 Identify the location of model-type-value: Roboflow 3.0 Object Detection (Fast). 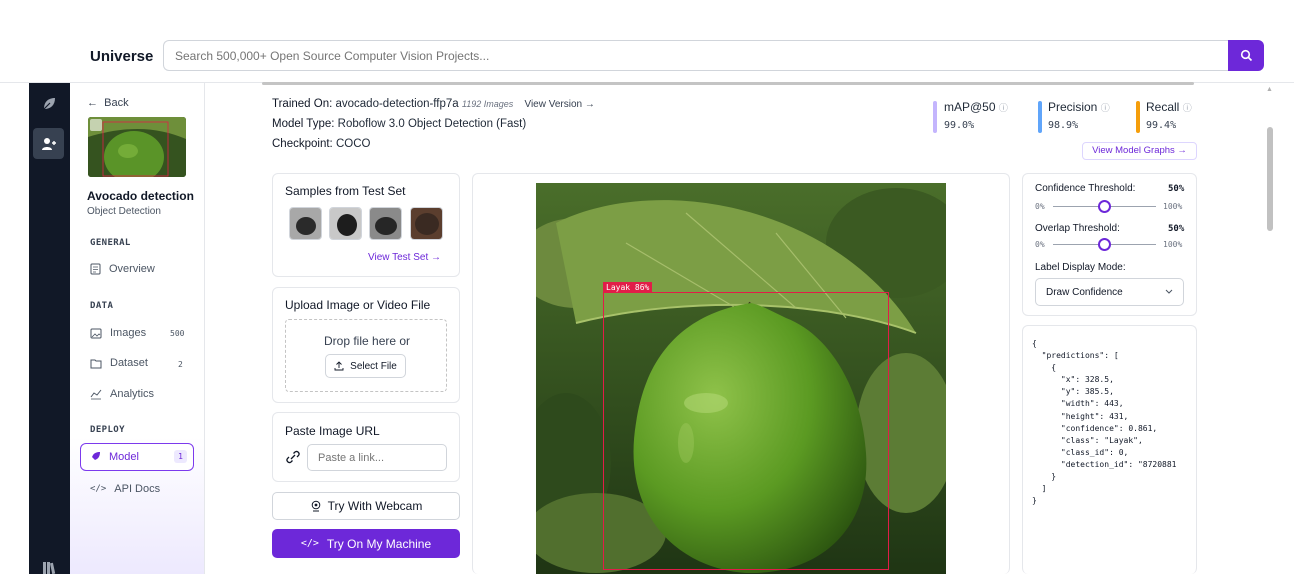
(432, 124).